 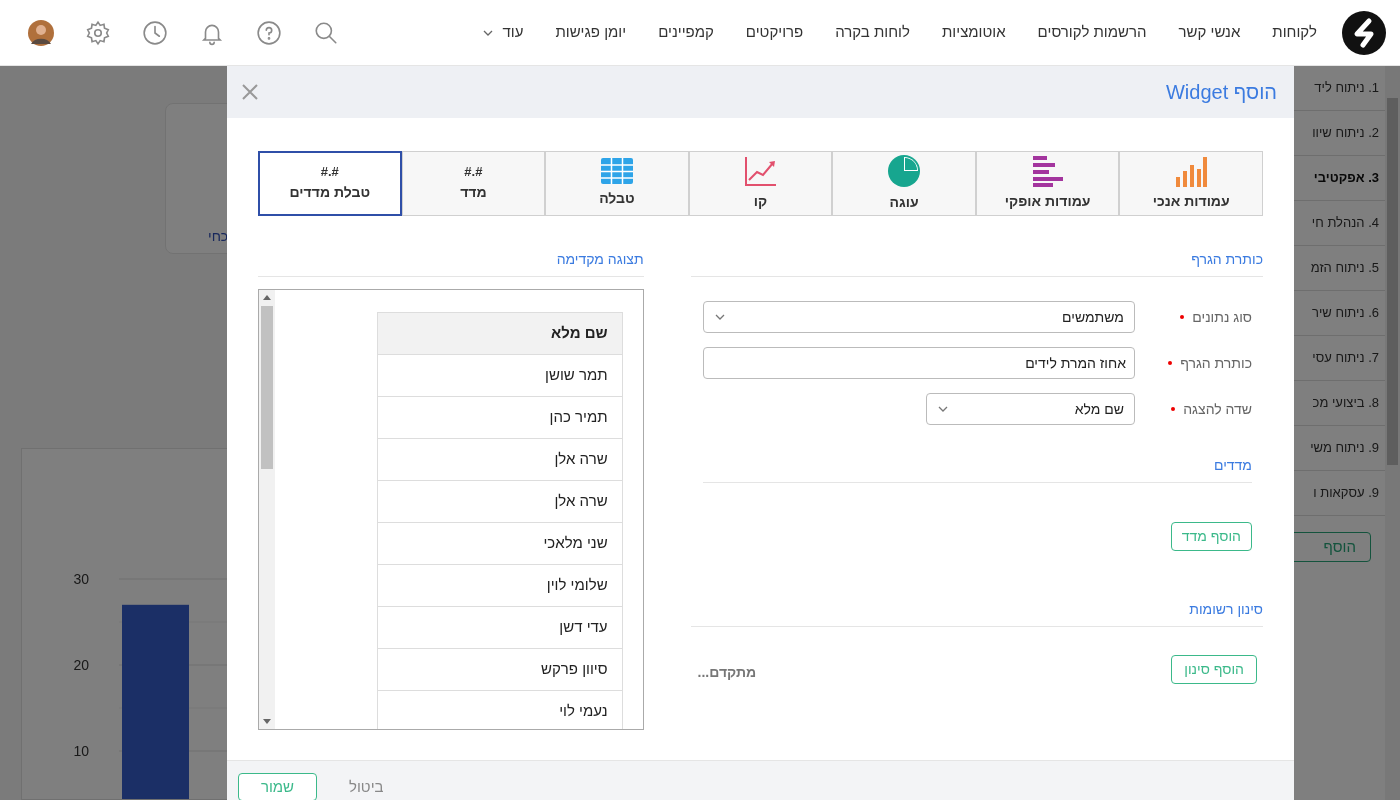 What do you see at coordinates (267, 722) in the screenshot?
I see `scroll-down-icon` at bounding box center [267, 722].